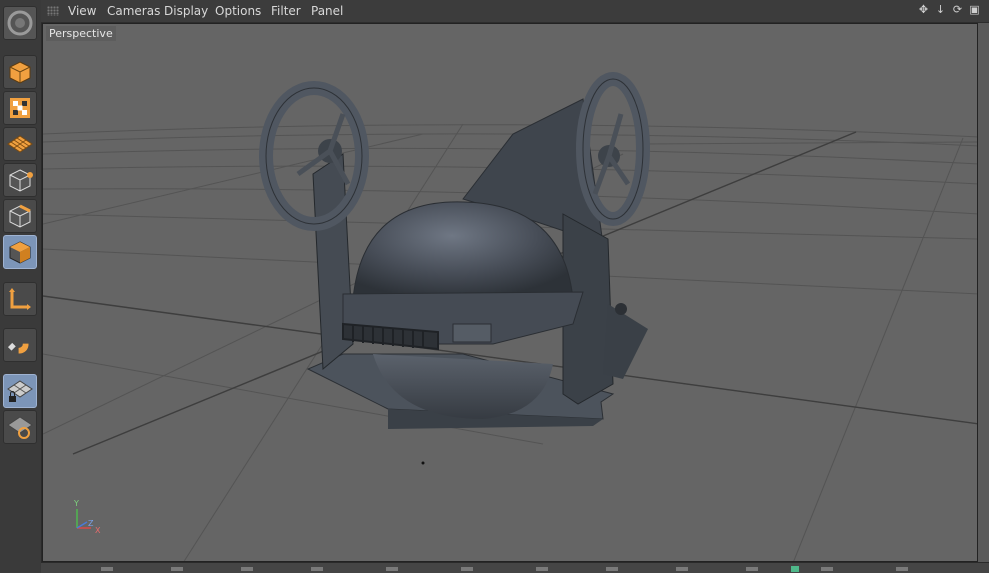  I want to click on locked-workplane-icon, so click(20, 391).